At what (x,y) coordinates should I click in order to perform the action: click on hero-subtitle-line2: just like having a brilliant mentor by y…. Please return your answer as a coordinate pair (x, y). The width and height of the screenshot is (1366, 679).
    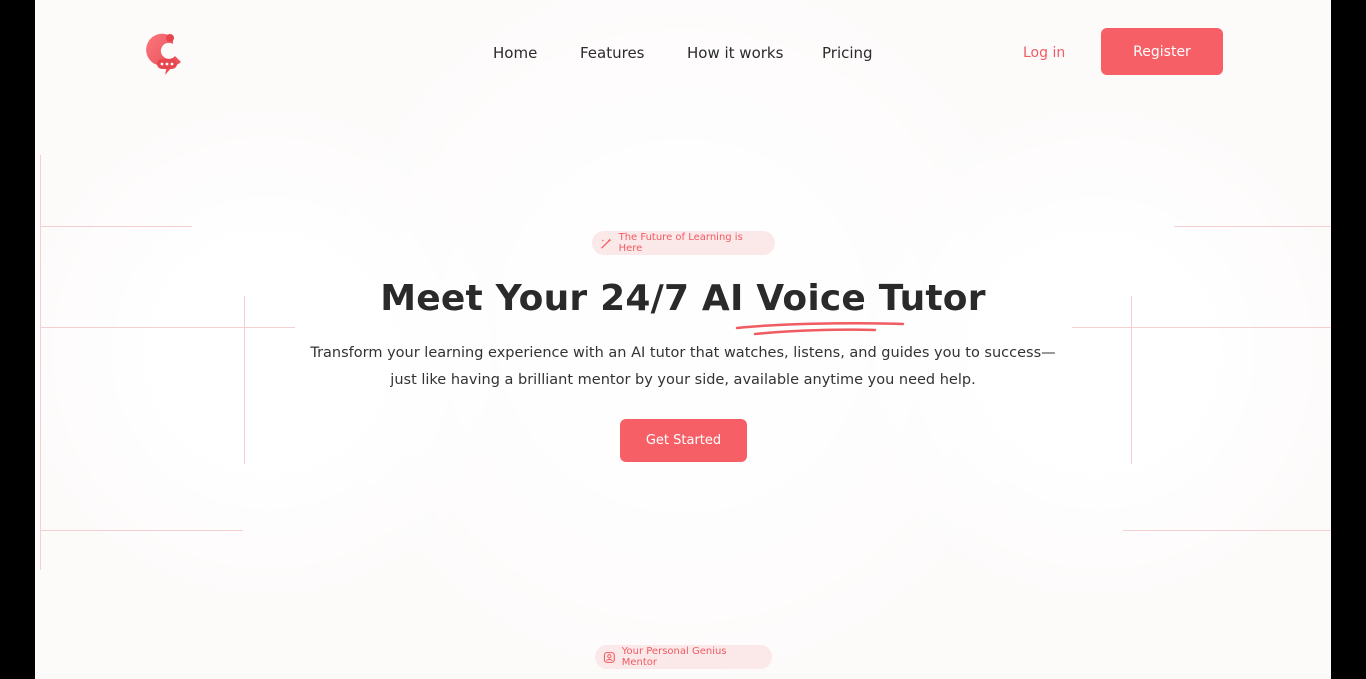
    Looking at the image, I should click on (683, 380).